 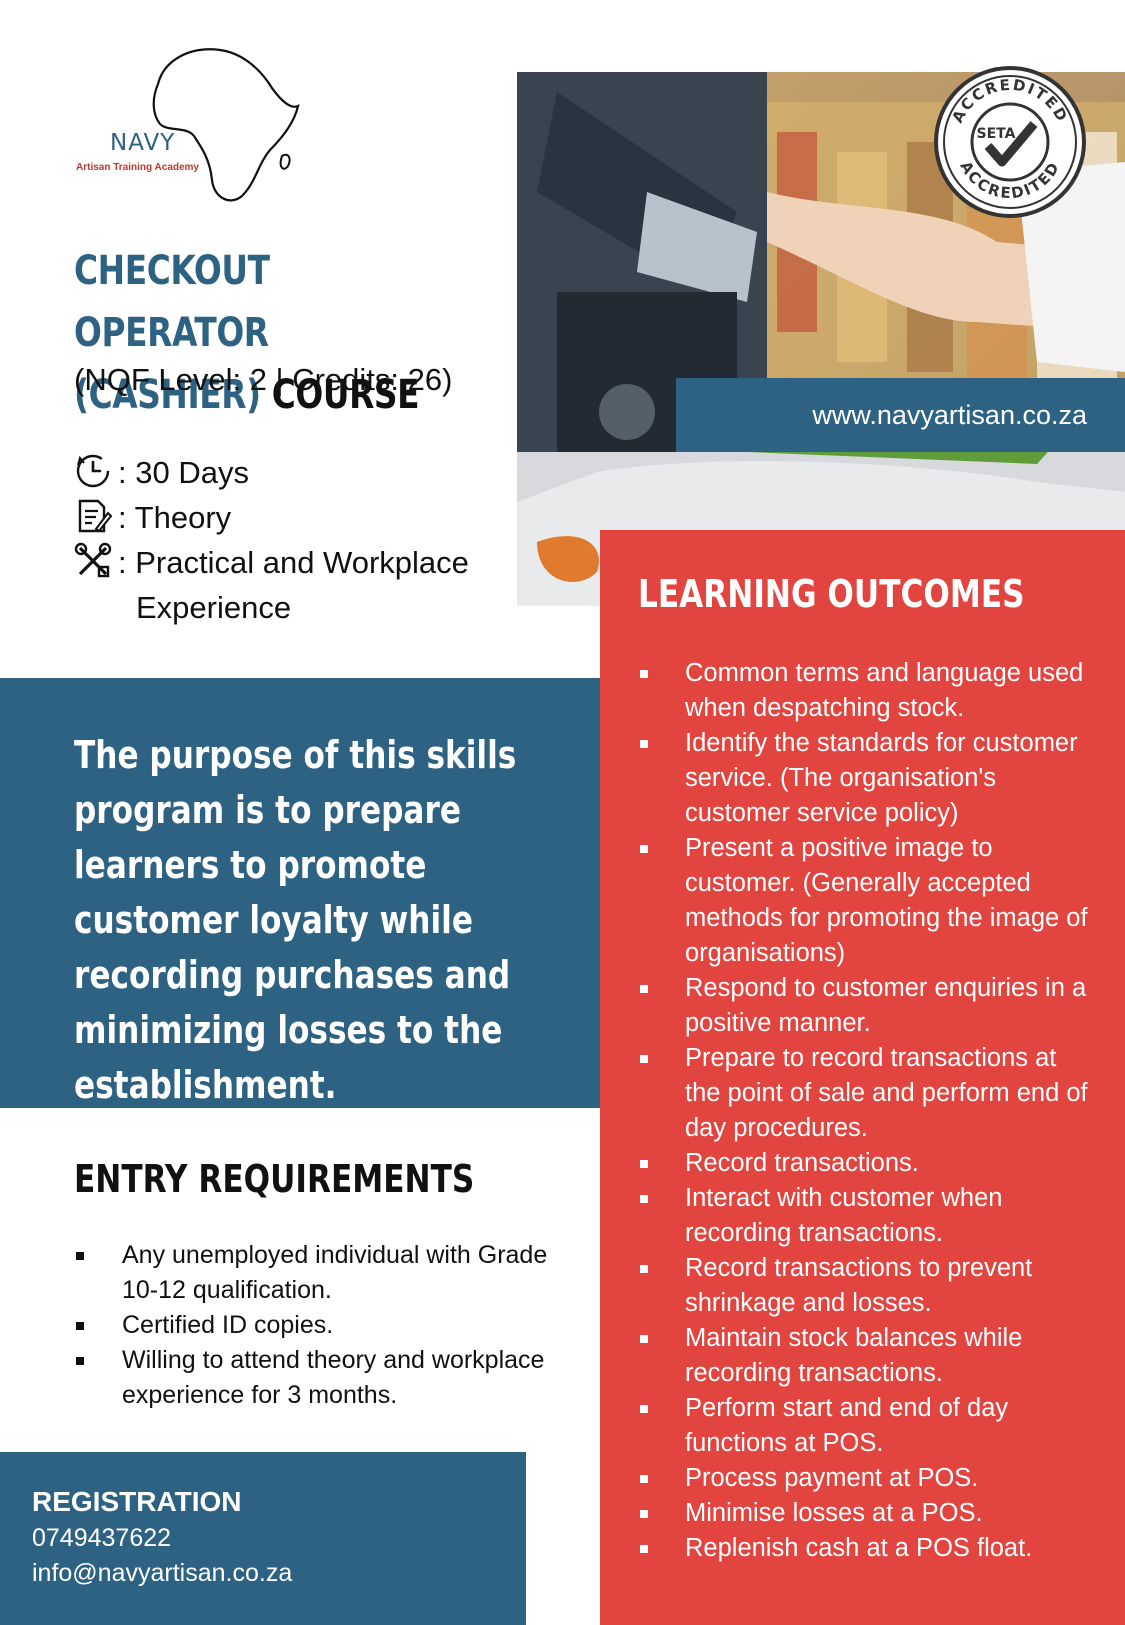 I want to click on practical-text: : Practical and Workplace Experience, so click(x=293, y=585).